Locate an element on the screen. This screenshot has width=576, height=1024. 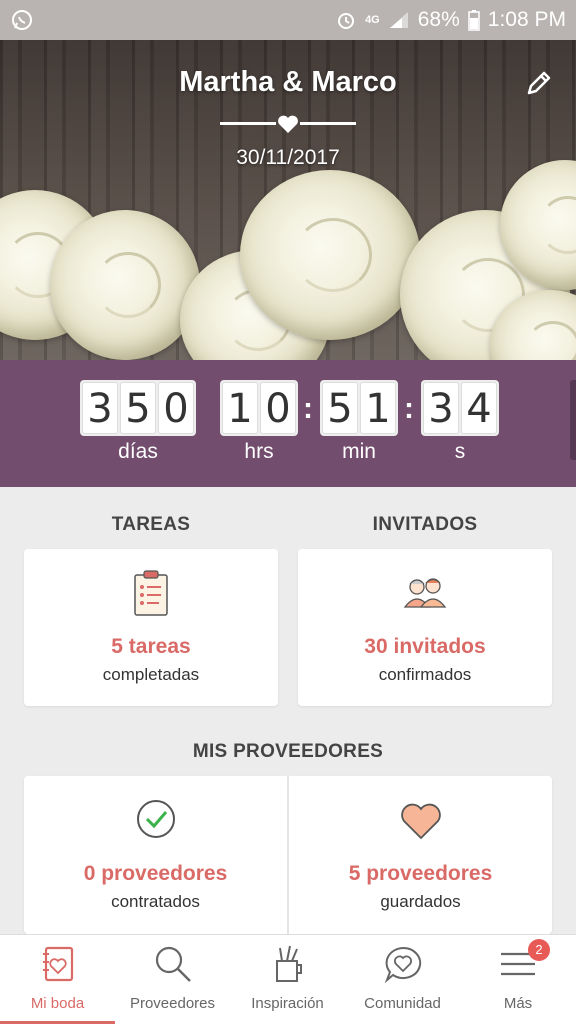
countdown-days-digit: 0 is located at coordinates (176, 408).